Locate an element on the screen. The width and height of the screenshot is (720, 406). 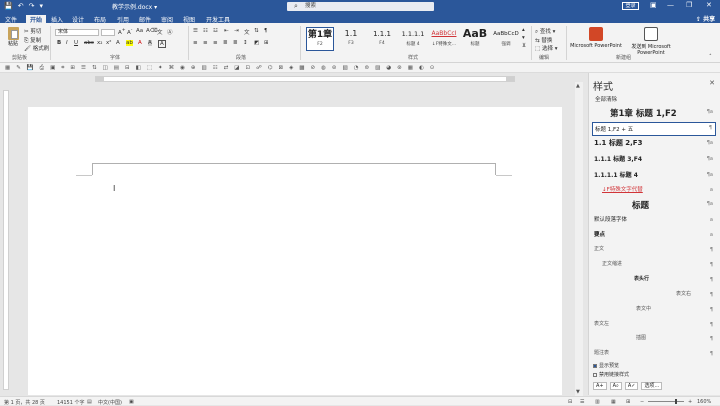
numbering-icon: ☷ is located at coordinates (205, 31).